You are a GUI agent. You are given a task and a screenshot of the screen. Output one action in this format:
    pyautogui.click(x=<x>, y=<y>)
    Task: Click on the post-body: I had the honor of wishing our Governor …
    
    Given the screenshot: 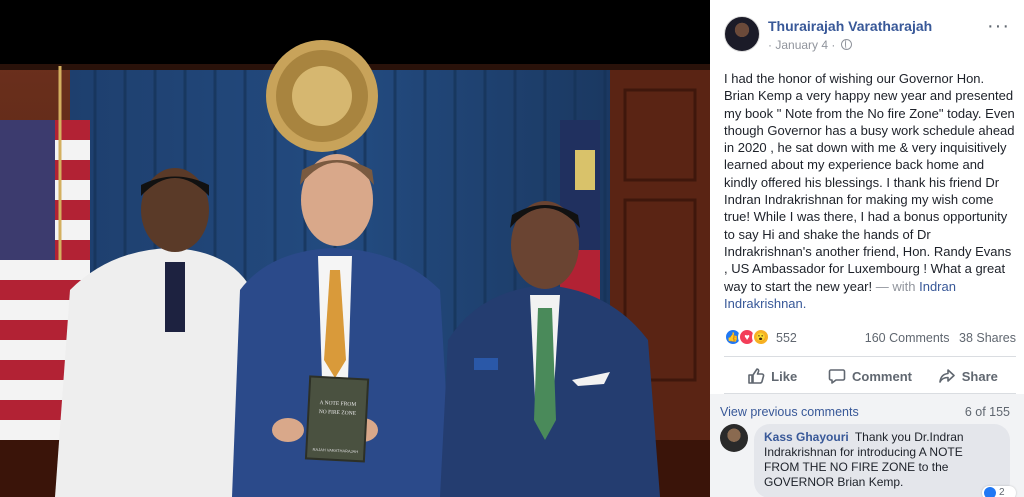 What is the action you would take?
    pyautogui.click(x=869, y=182)
    